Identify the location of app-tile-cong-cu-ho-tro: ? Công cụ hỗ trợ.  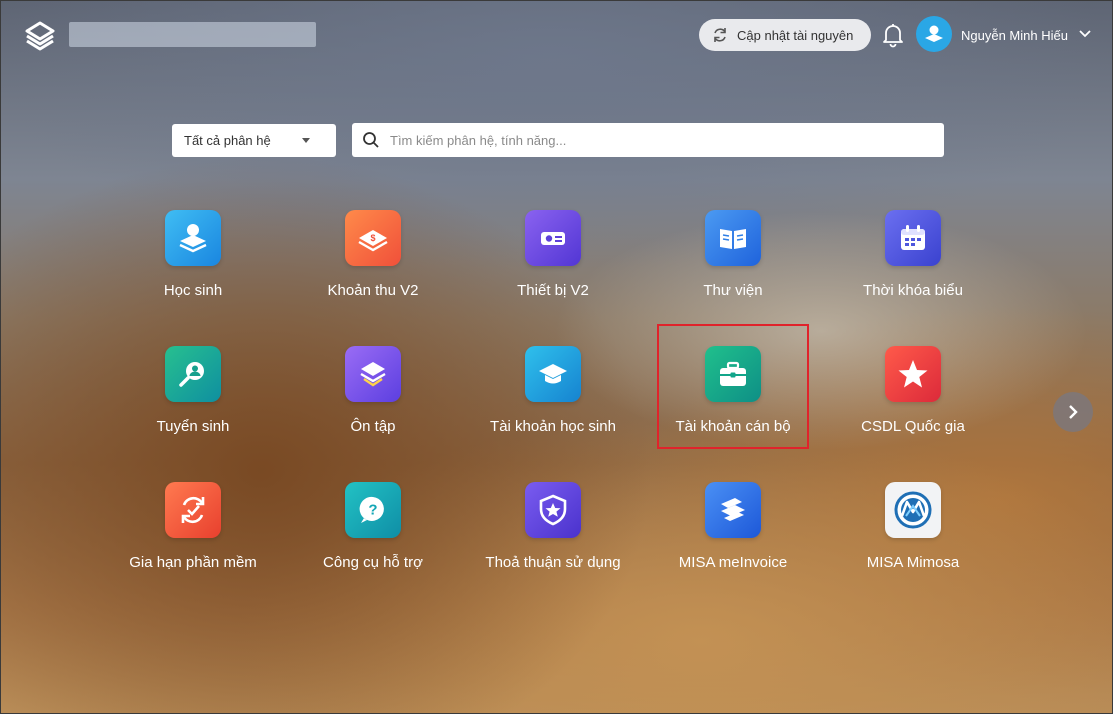
(373, 537).